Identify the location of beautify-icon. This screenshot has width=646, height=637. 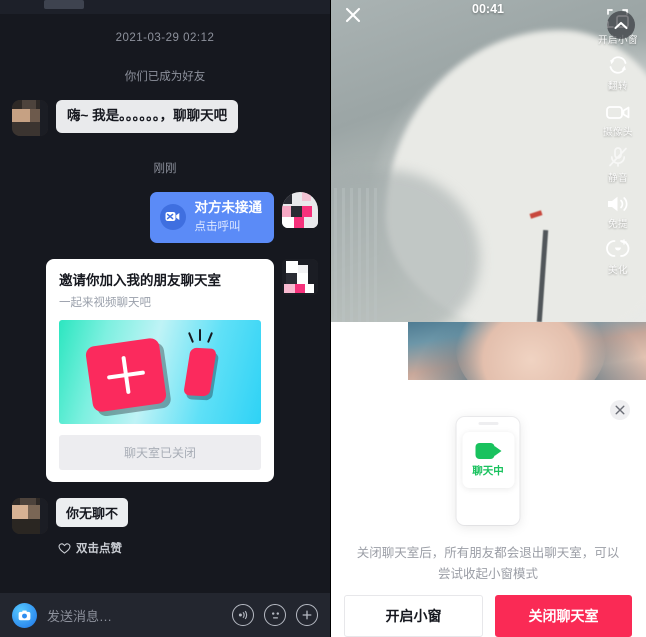
(618, 247).